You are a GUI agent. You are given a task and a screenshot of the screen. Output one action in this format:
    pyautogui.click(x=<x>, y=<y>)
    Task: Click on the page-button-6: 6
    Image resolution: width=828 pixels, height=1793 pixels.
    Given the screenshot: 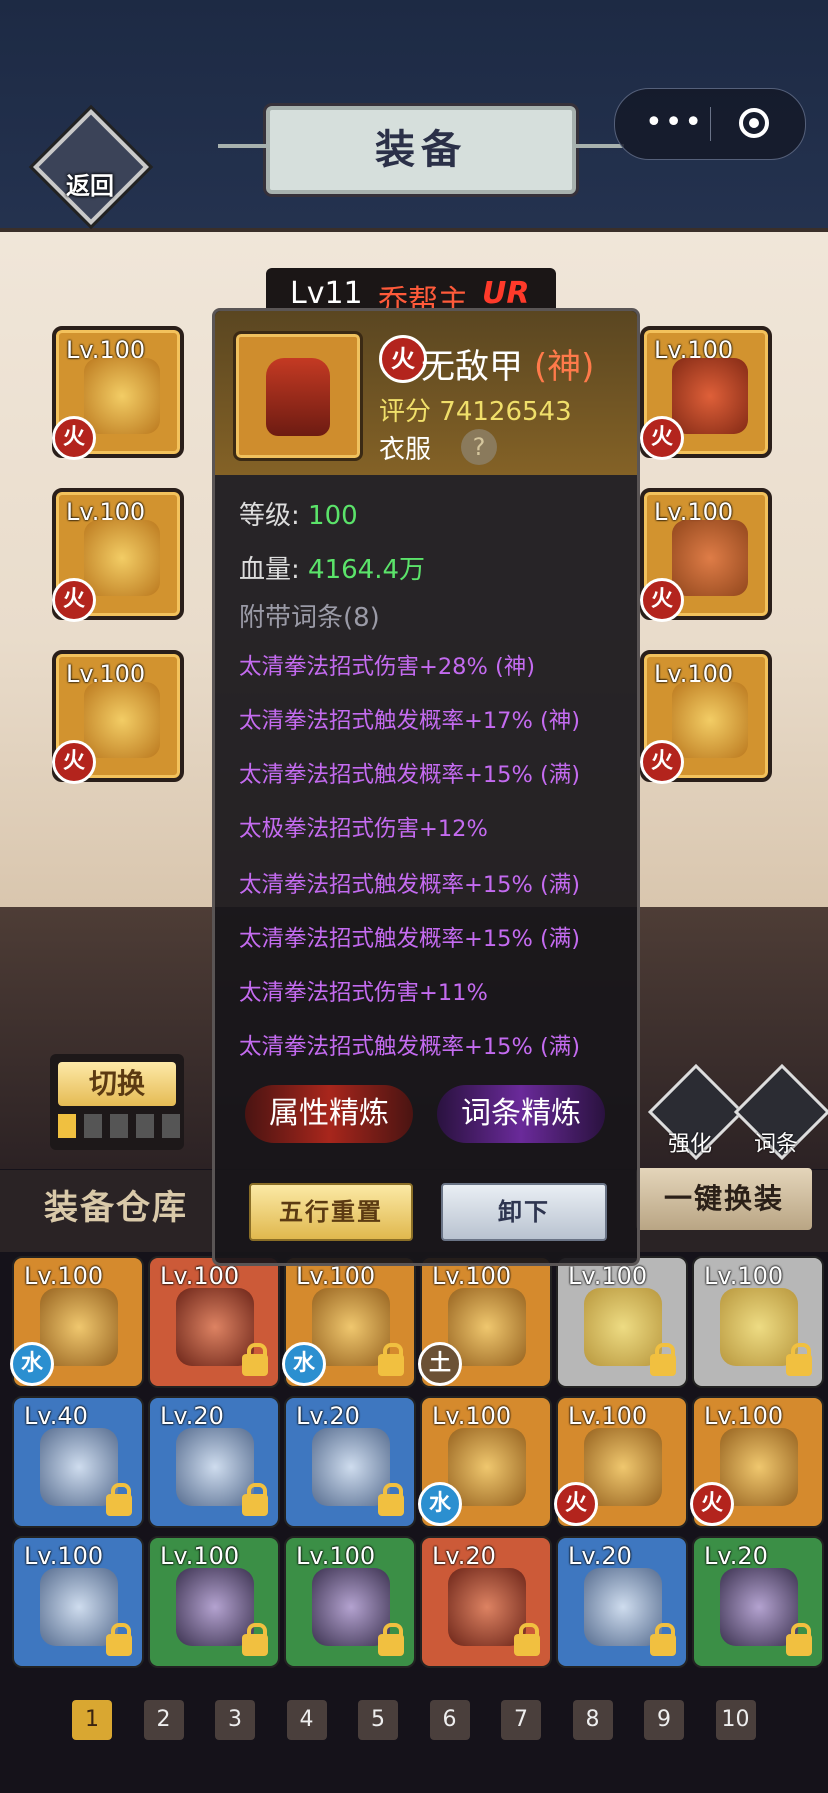 What is the action you would take?
    pyautogui.click(x=449, y=1720)
    